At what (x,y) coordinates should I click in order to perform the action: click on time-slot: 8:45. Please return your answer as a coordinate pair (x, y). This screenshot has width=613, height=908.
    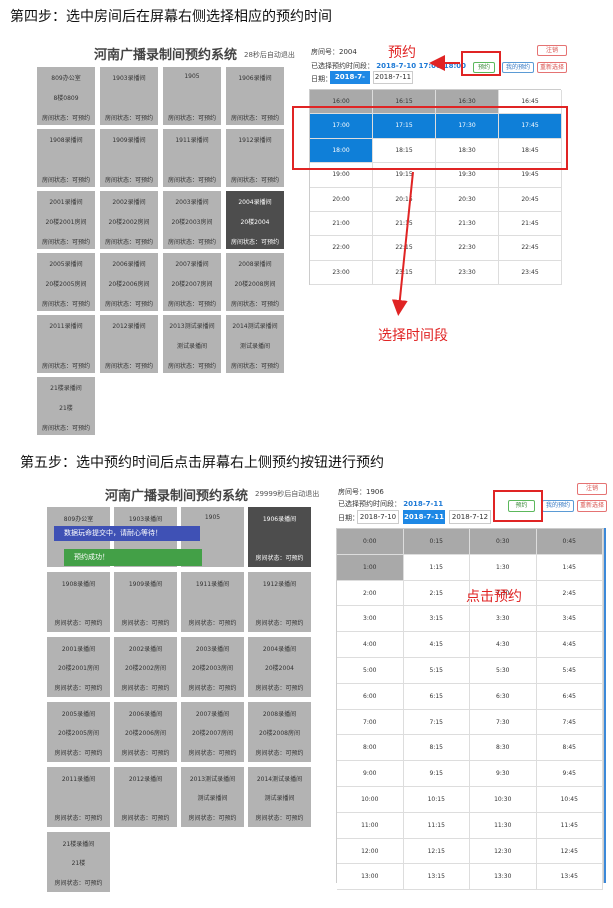
    Looking at the image, I should click on (569, 748).